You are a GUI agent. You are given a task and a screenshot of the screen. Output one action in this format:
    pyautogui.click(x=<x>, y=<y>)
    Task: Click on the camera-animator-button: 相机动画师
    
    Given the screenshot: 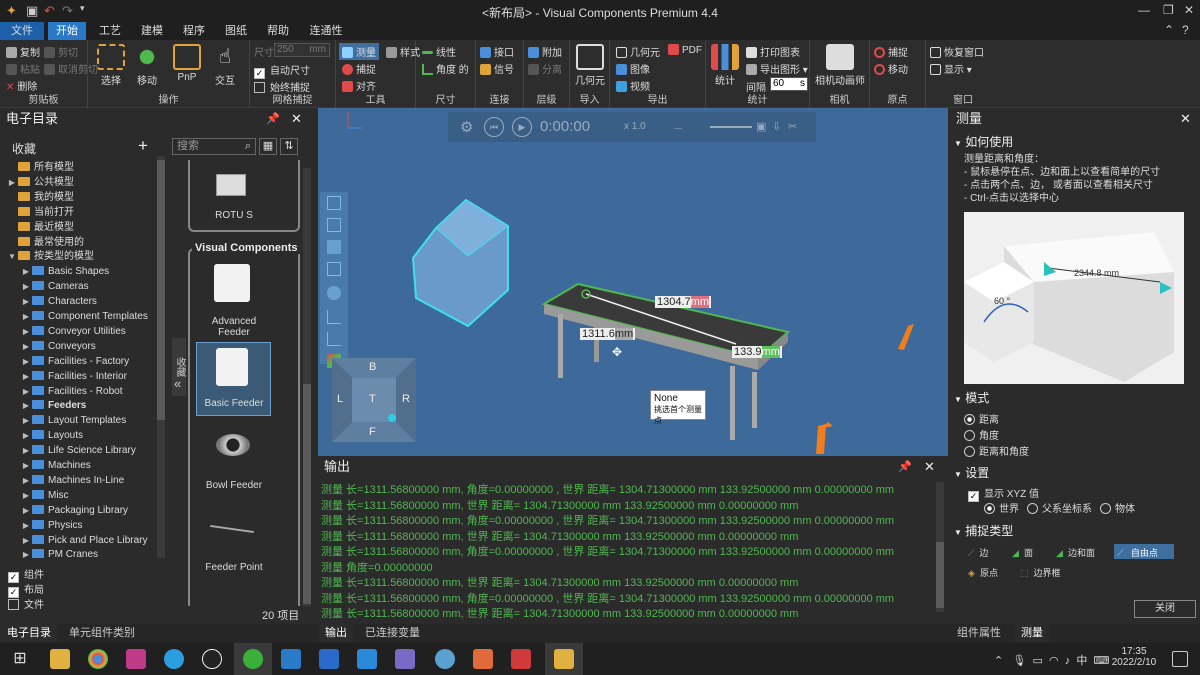 What is the action you would take?
    pyautogui.click(x=840, y=65)
    